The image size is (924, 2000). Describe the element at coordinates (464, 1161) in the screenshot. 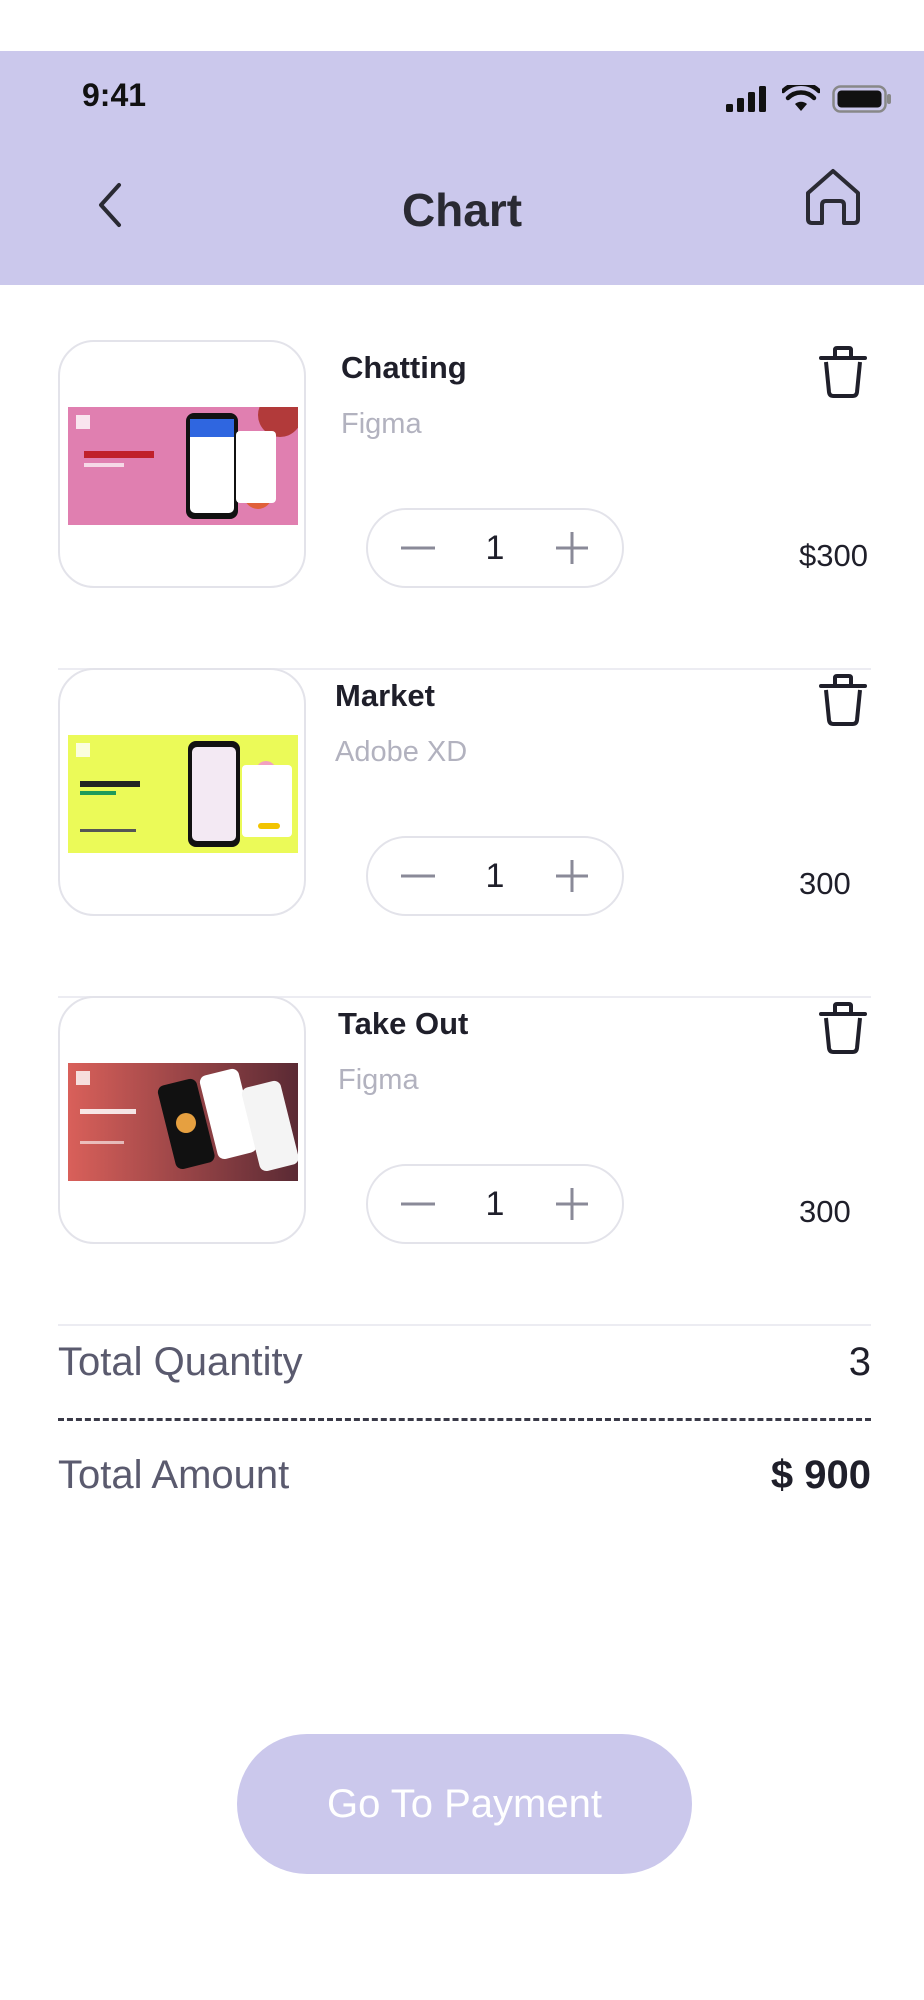

I see `cart-item: Take Out Figma 1 300` at that location.